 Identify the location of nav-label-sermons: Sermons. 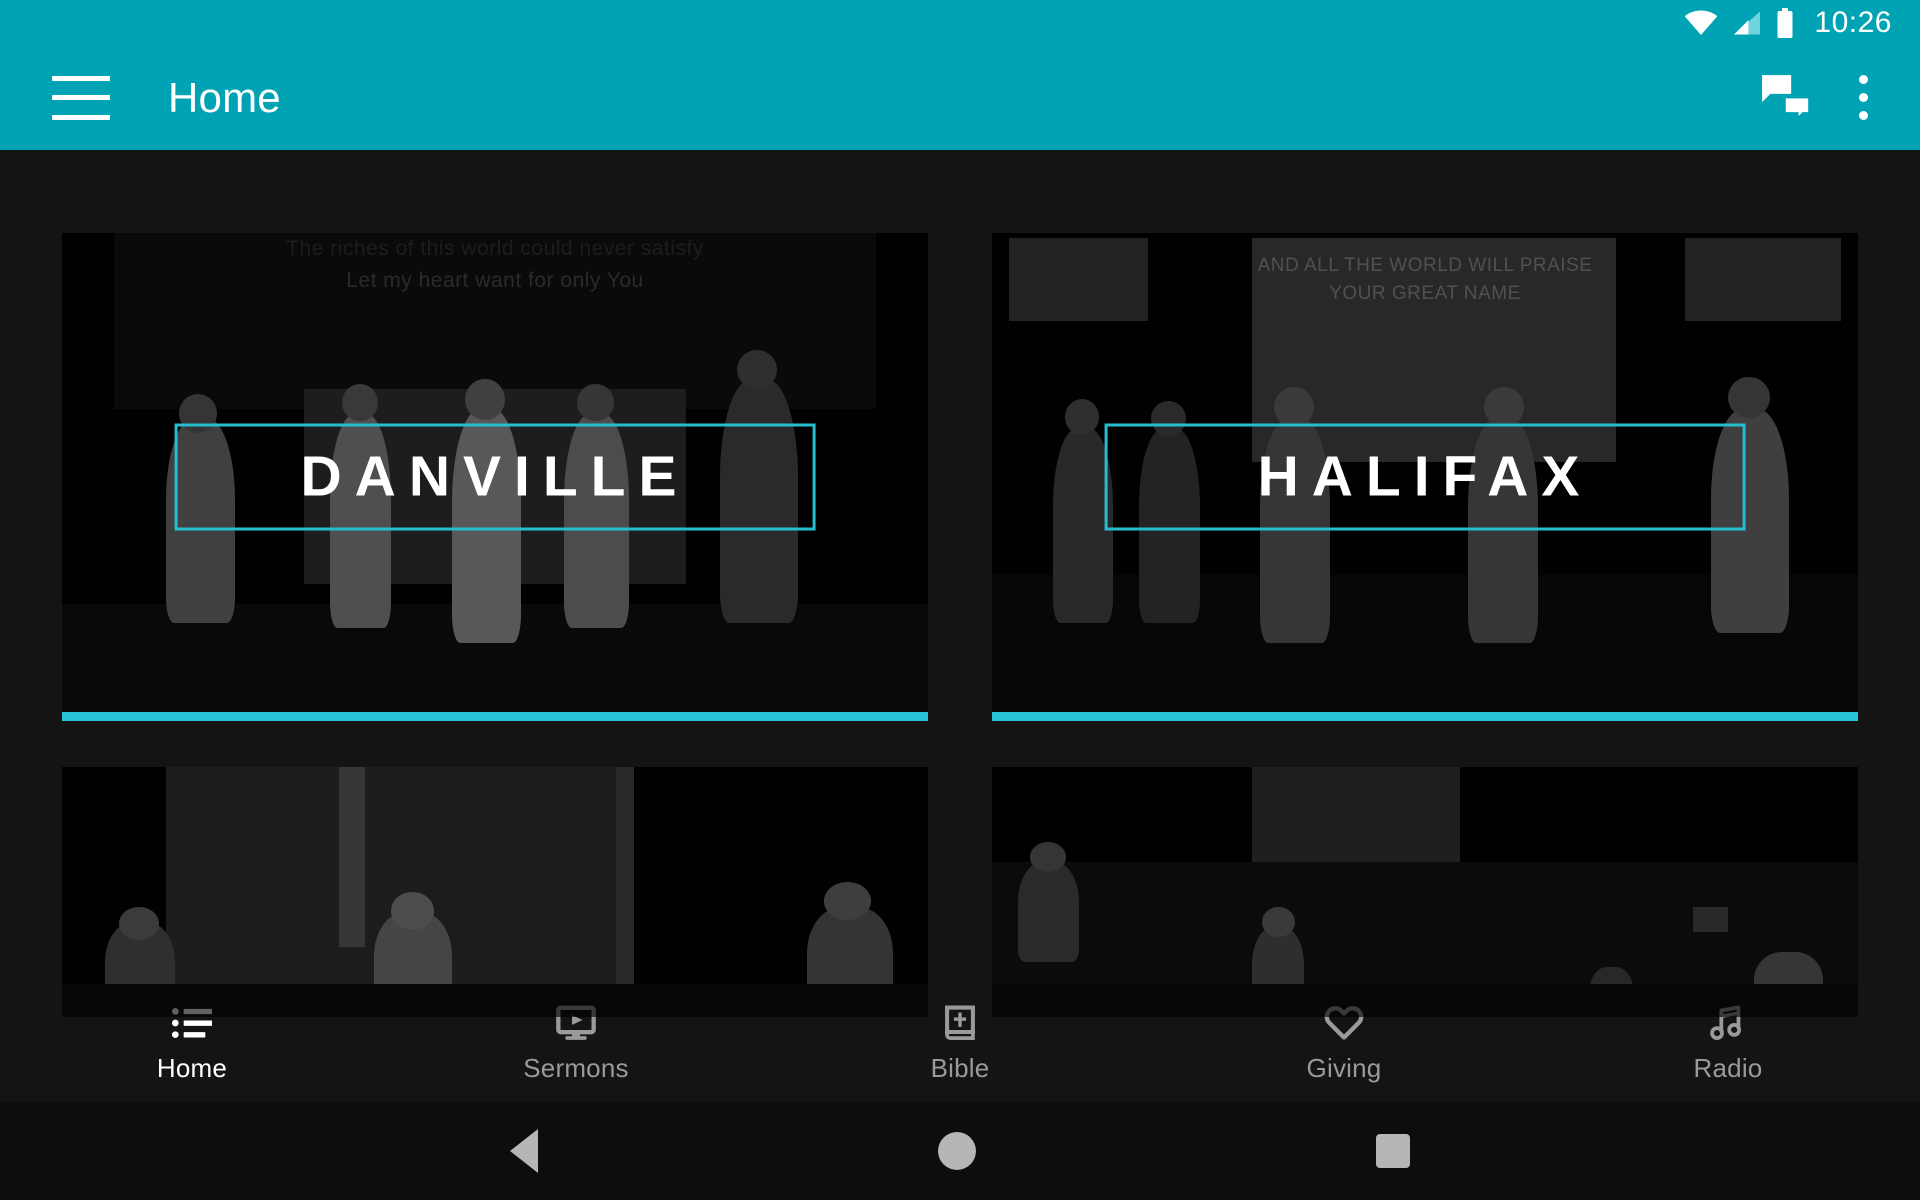
(576, 1067).